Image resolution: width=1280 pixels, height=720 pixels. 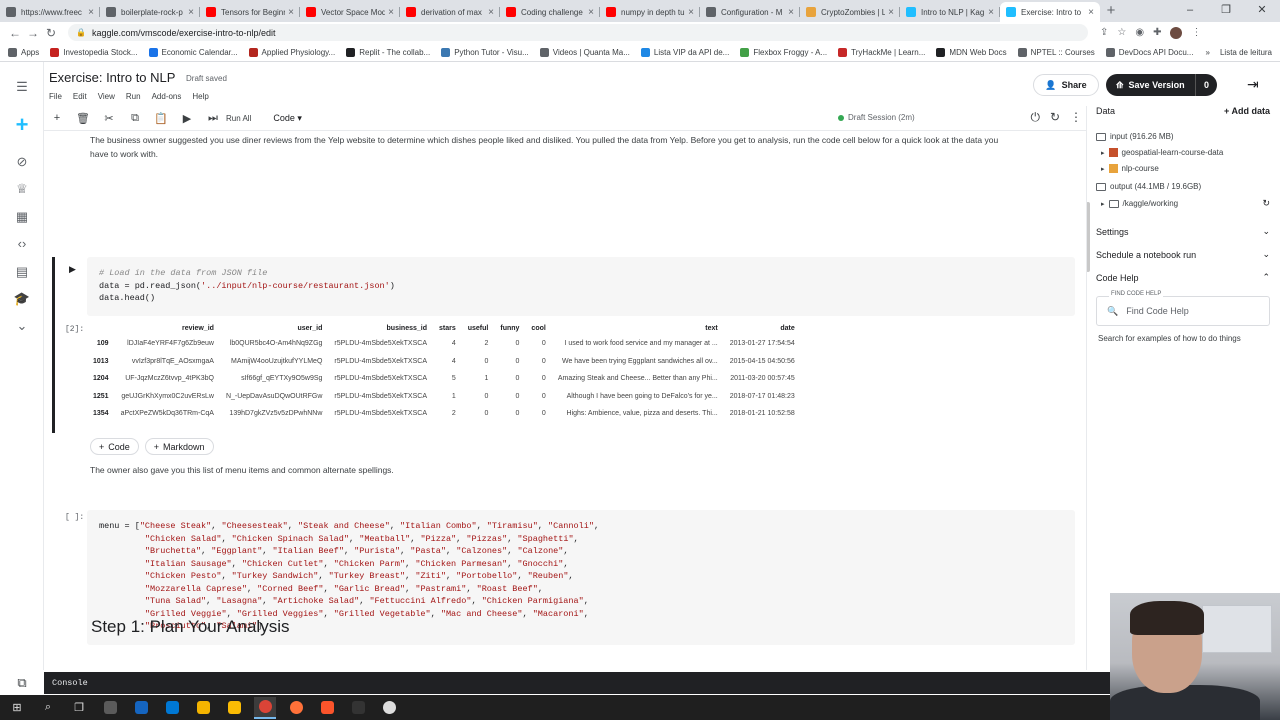 What do you see at coordinates (950, 12) in the screenshot?
I see `browser-tab: Intro to NLP | Kag ×` at bounding box center [950, 12].